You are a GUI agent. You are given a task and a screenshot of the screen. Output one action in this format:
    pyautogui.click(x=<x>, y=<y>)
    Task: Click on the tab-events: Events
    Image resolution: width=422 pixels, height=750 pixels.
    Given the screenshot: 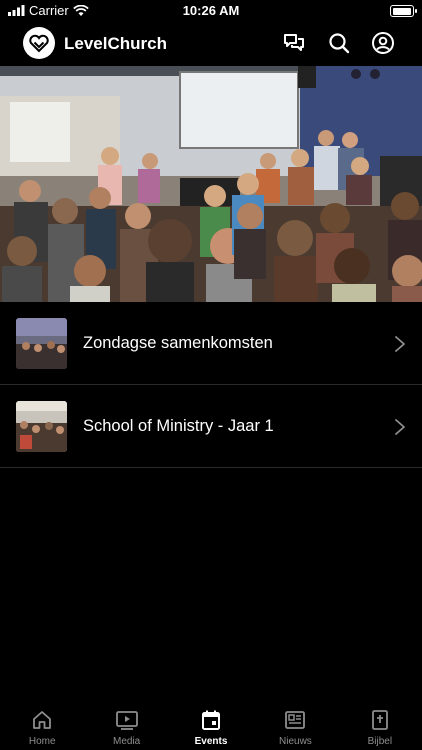 What is the action you would take?
    pyautogui.click(x=211, y=725)
    